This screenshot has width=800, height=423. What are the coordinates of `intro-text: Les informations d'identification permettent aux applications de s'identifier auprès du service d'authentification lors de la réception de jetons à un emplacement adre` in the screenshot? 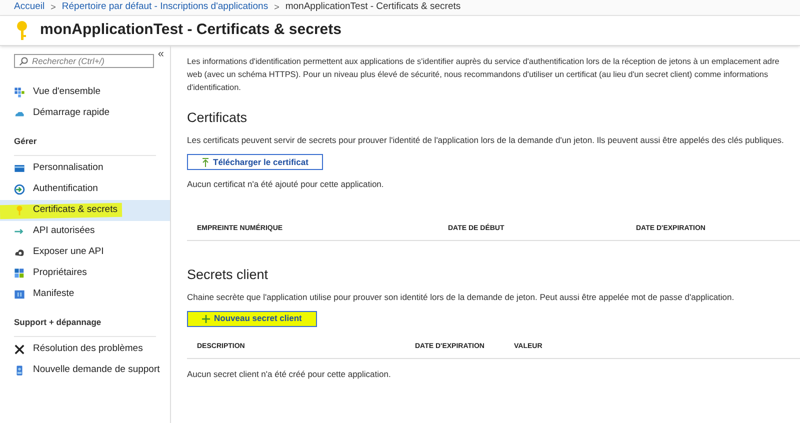 It's located at (483, 62).